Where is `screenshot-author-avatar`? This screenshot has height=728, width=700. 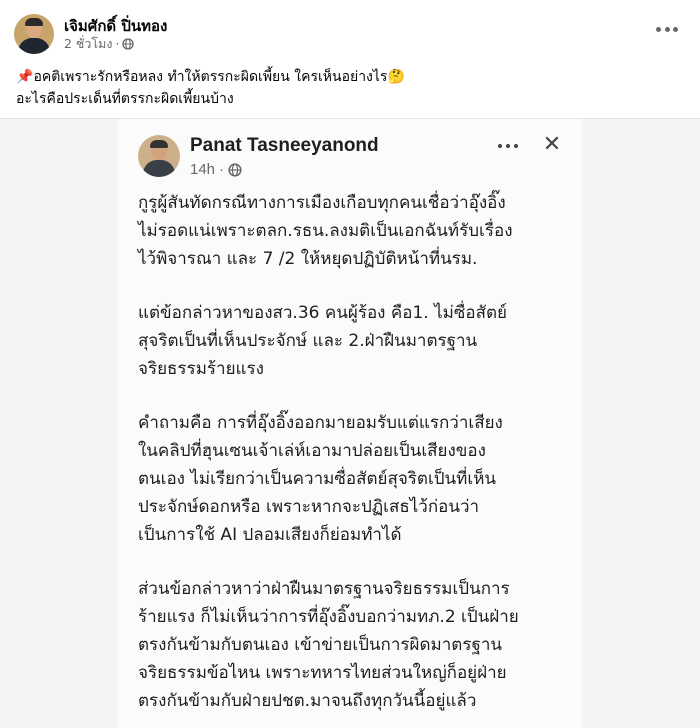 screenshot-author-avatar is located at coordinates (159, 156).